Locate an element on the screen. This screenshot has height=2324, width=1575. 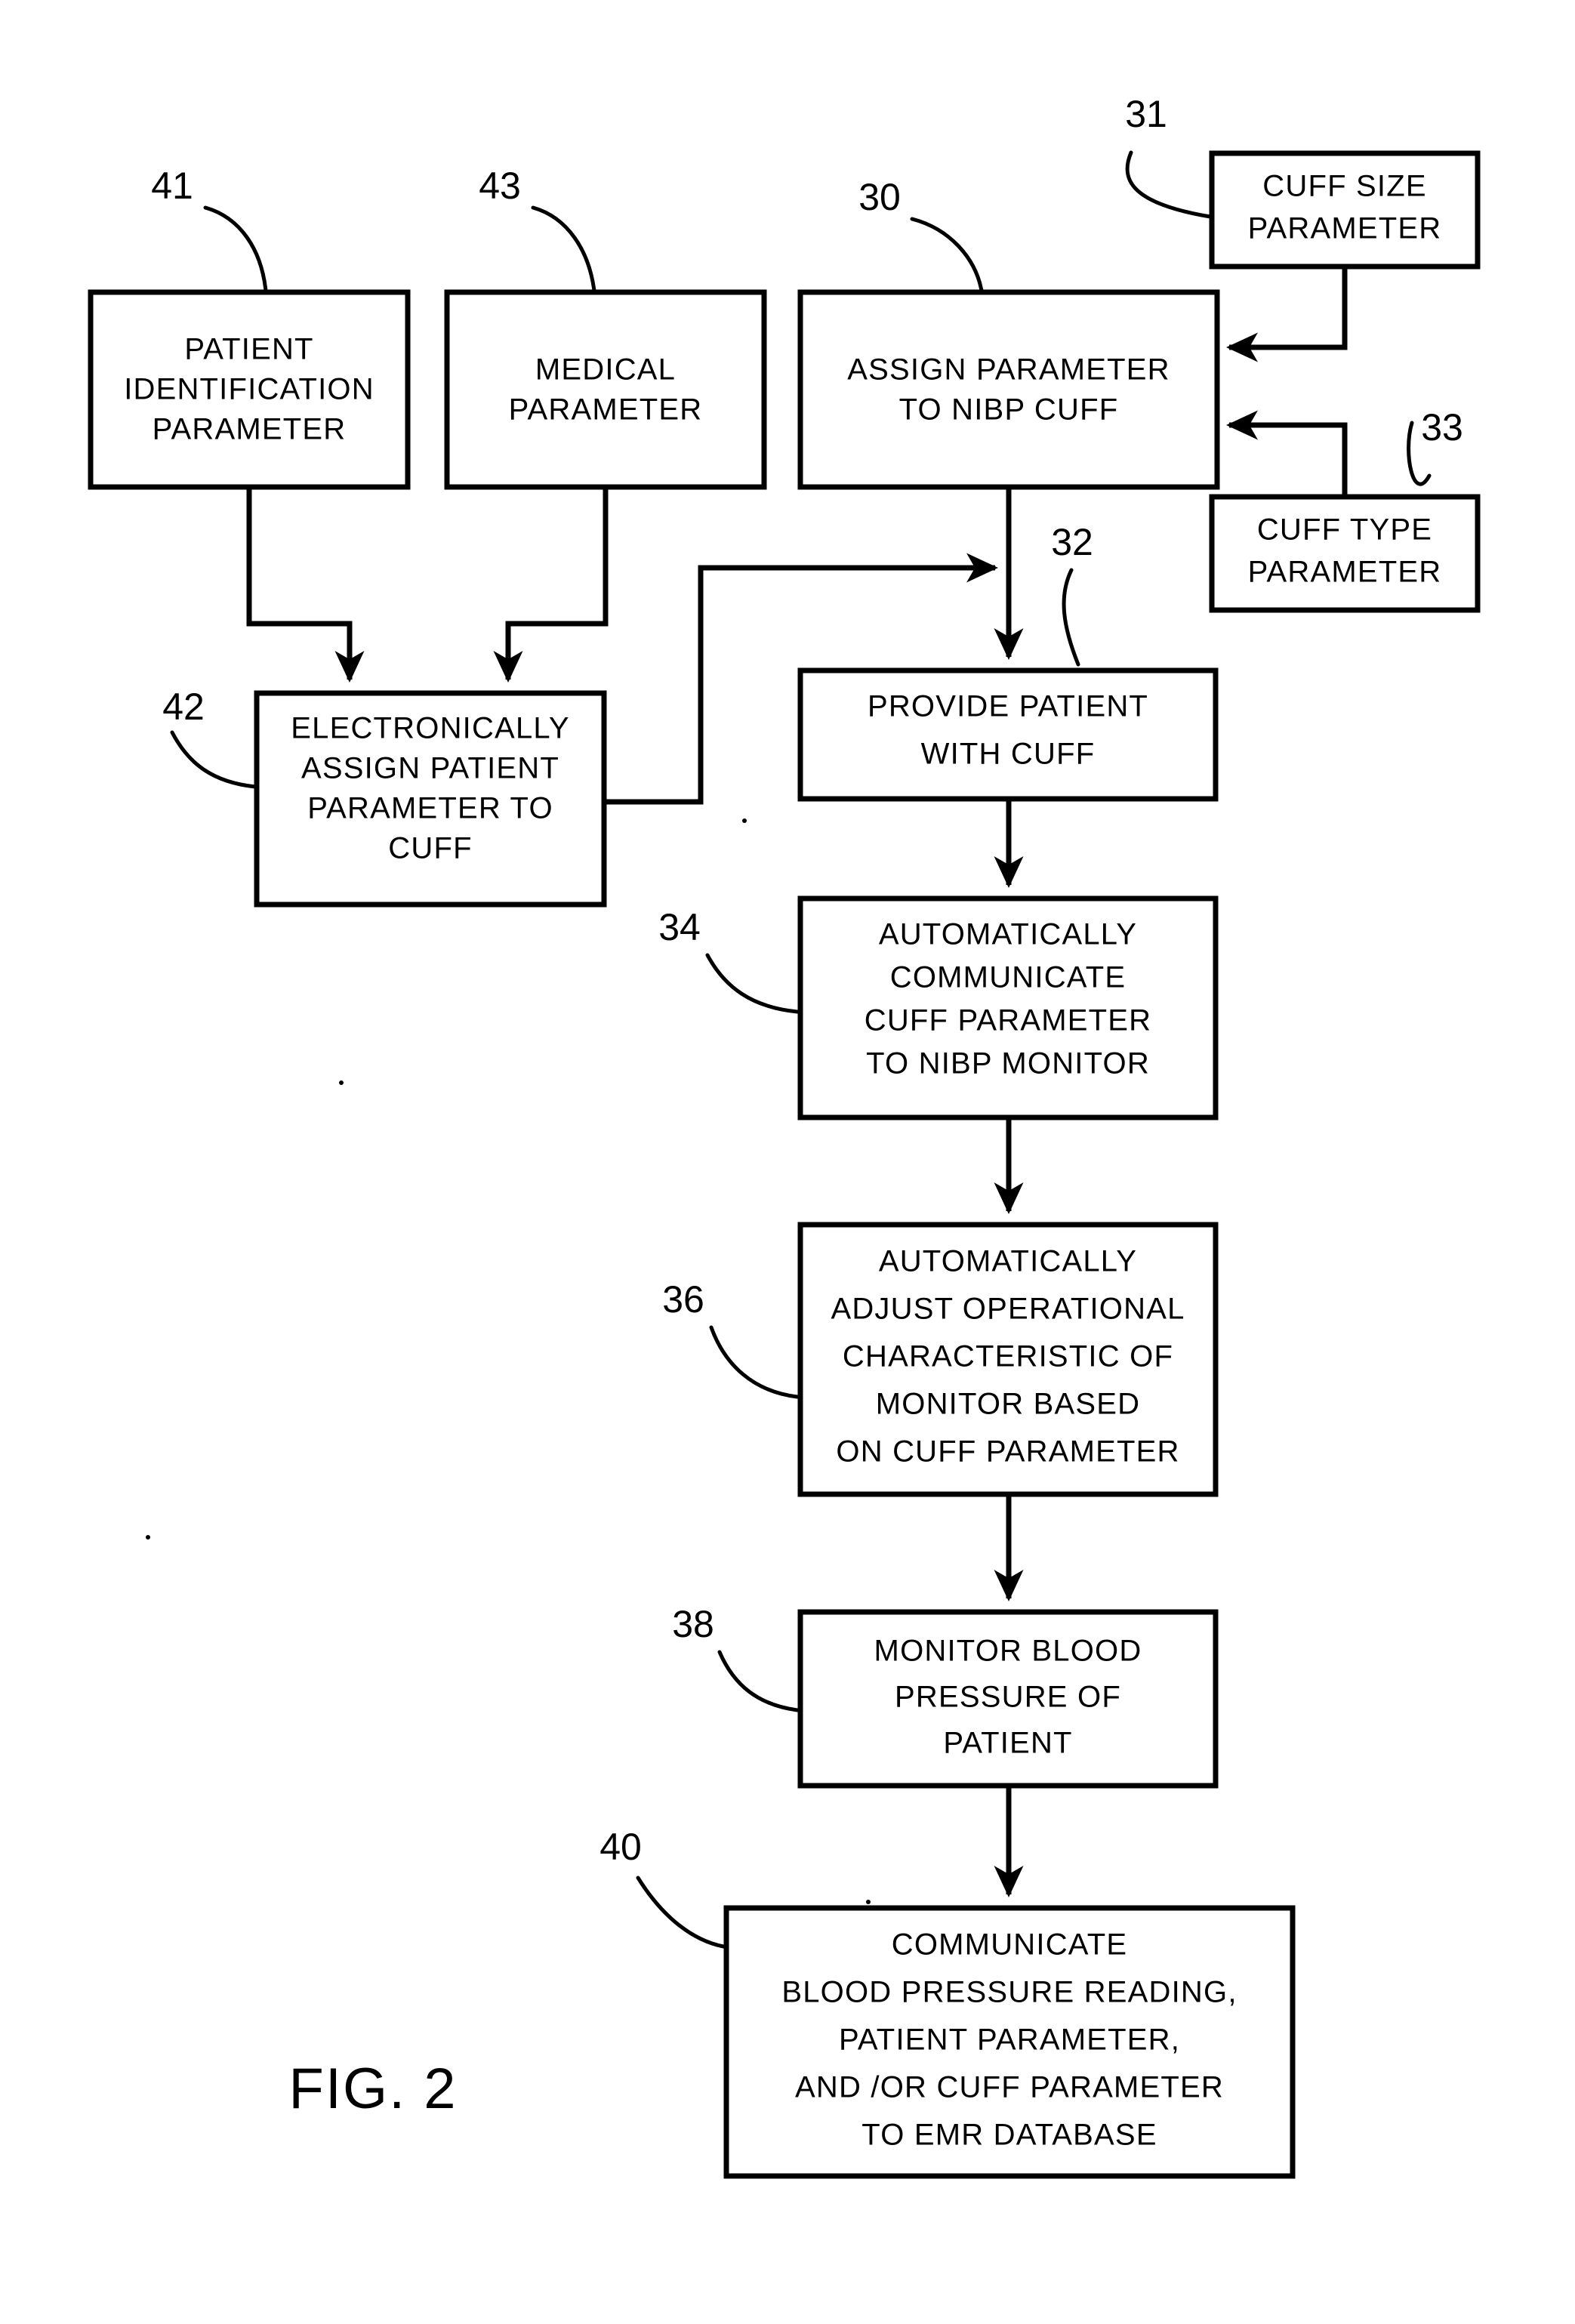
node-label-line: ELECTRONICALLY is located at coordinates (431, 728).